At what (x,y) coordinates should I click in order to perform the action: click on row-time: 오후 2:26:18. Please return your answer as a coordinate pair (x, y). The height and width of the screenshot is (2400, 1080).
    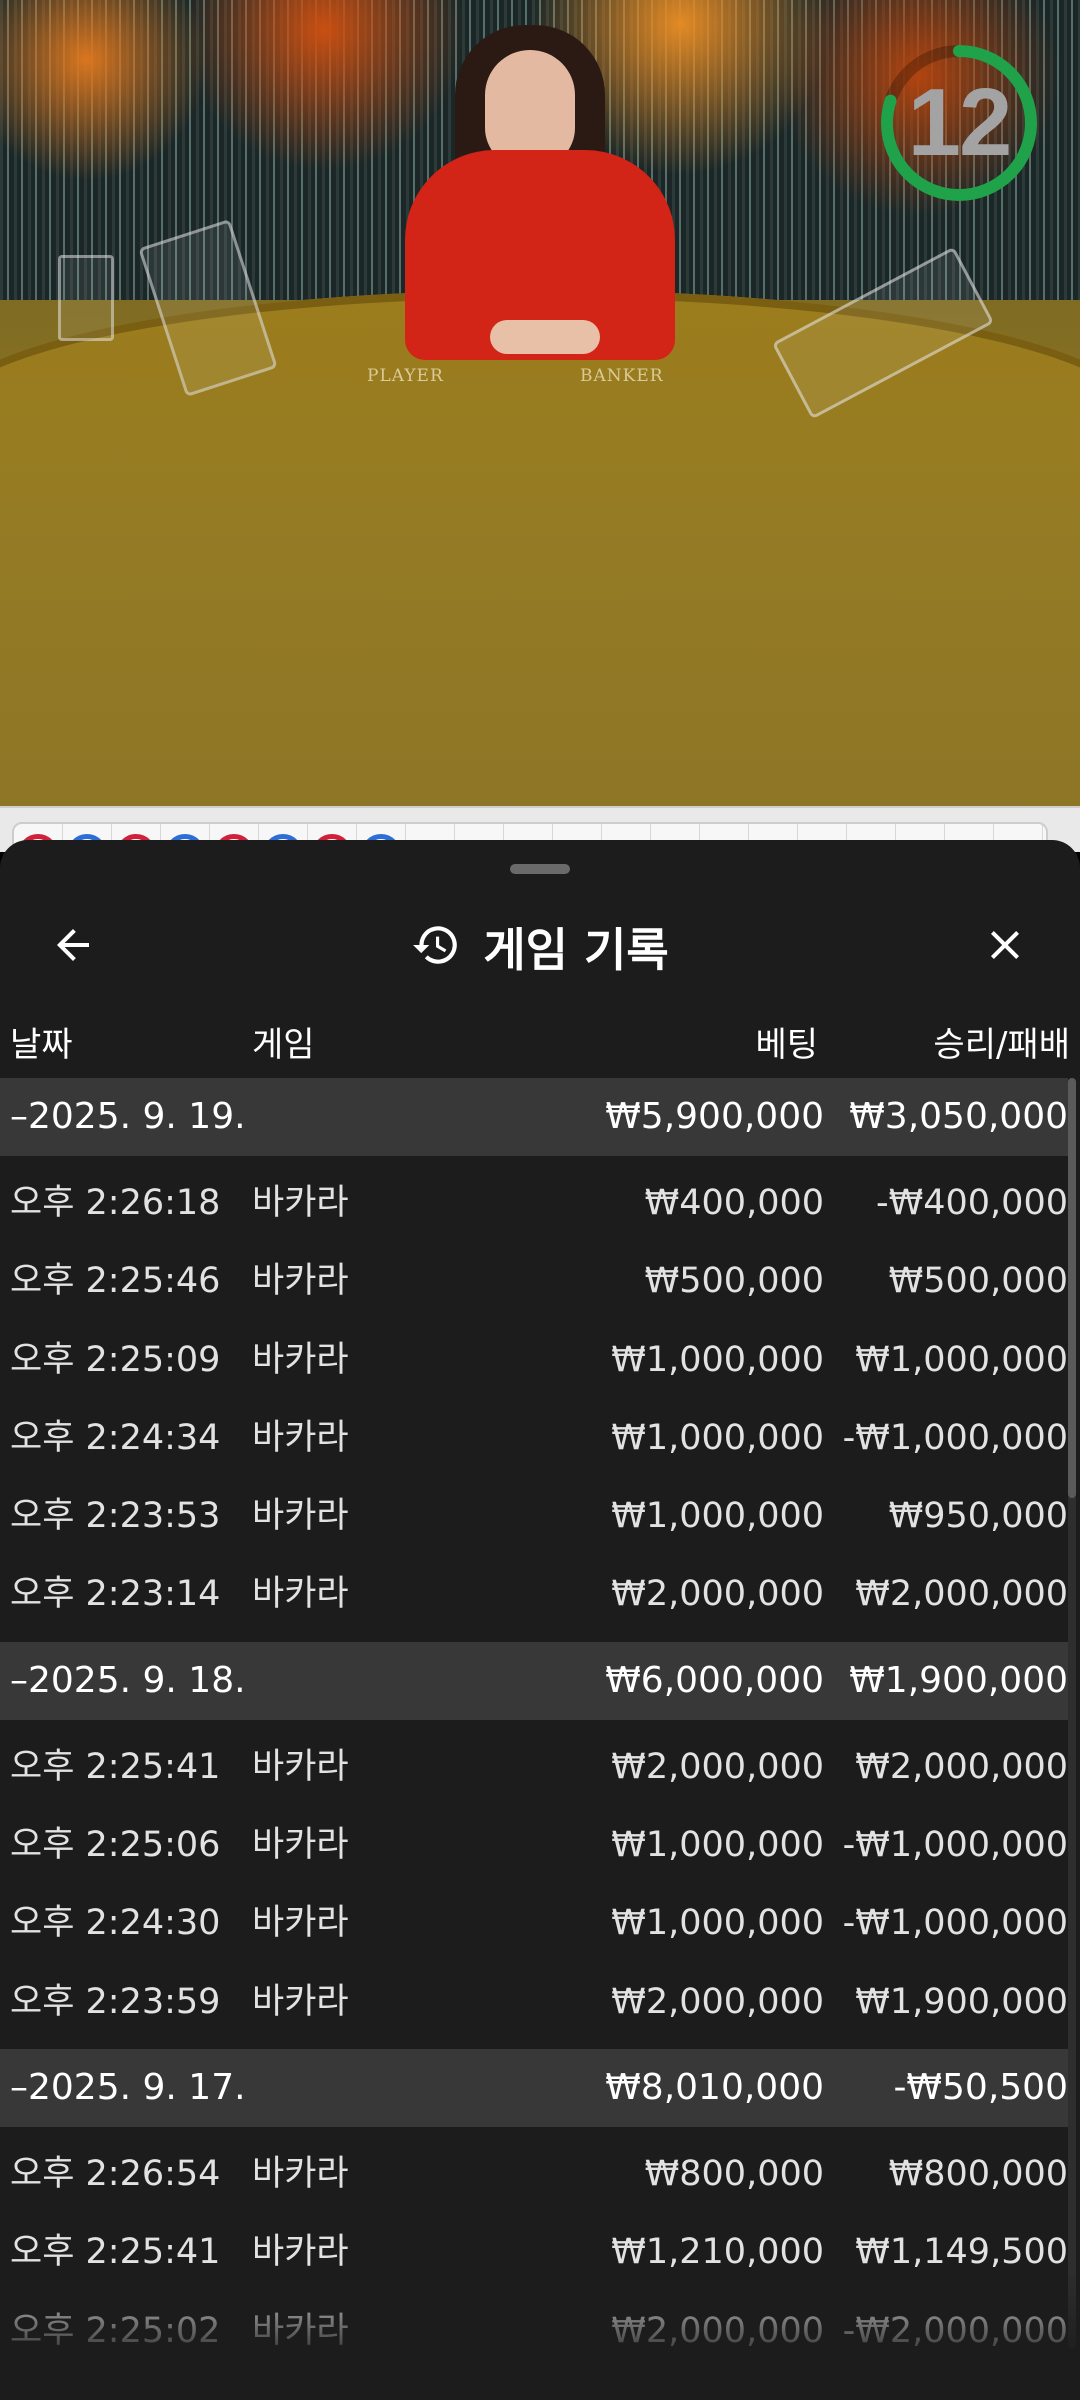
    Looking at the image, I should click on (115, 1203).